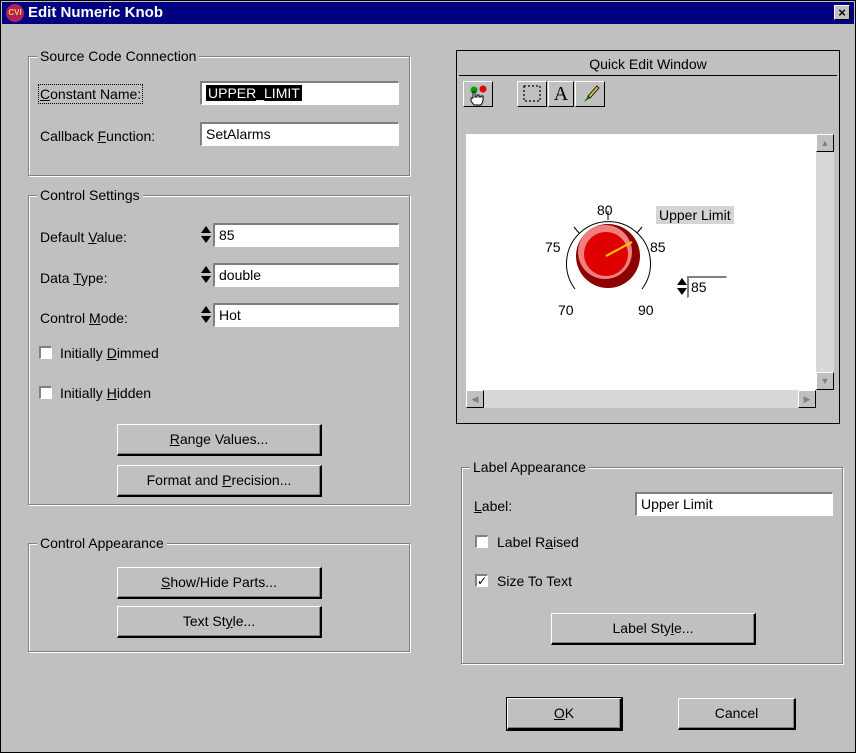 Image resolution: width=856 pixels, height=753 pixels. What do you see at coordinates (109, 353) in the screenshot?
I see `initially-dimmed-label: Initially Dimmed` at bounding box center [109, 353].